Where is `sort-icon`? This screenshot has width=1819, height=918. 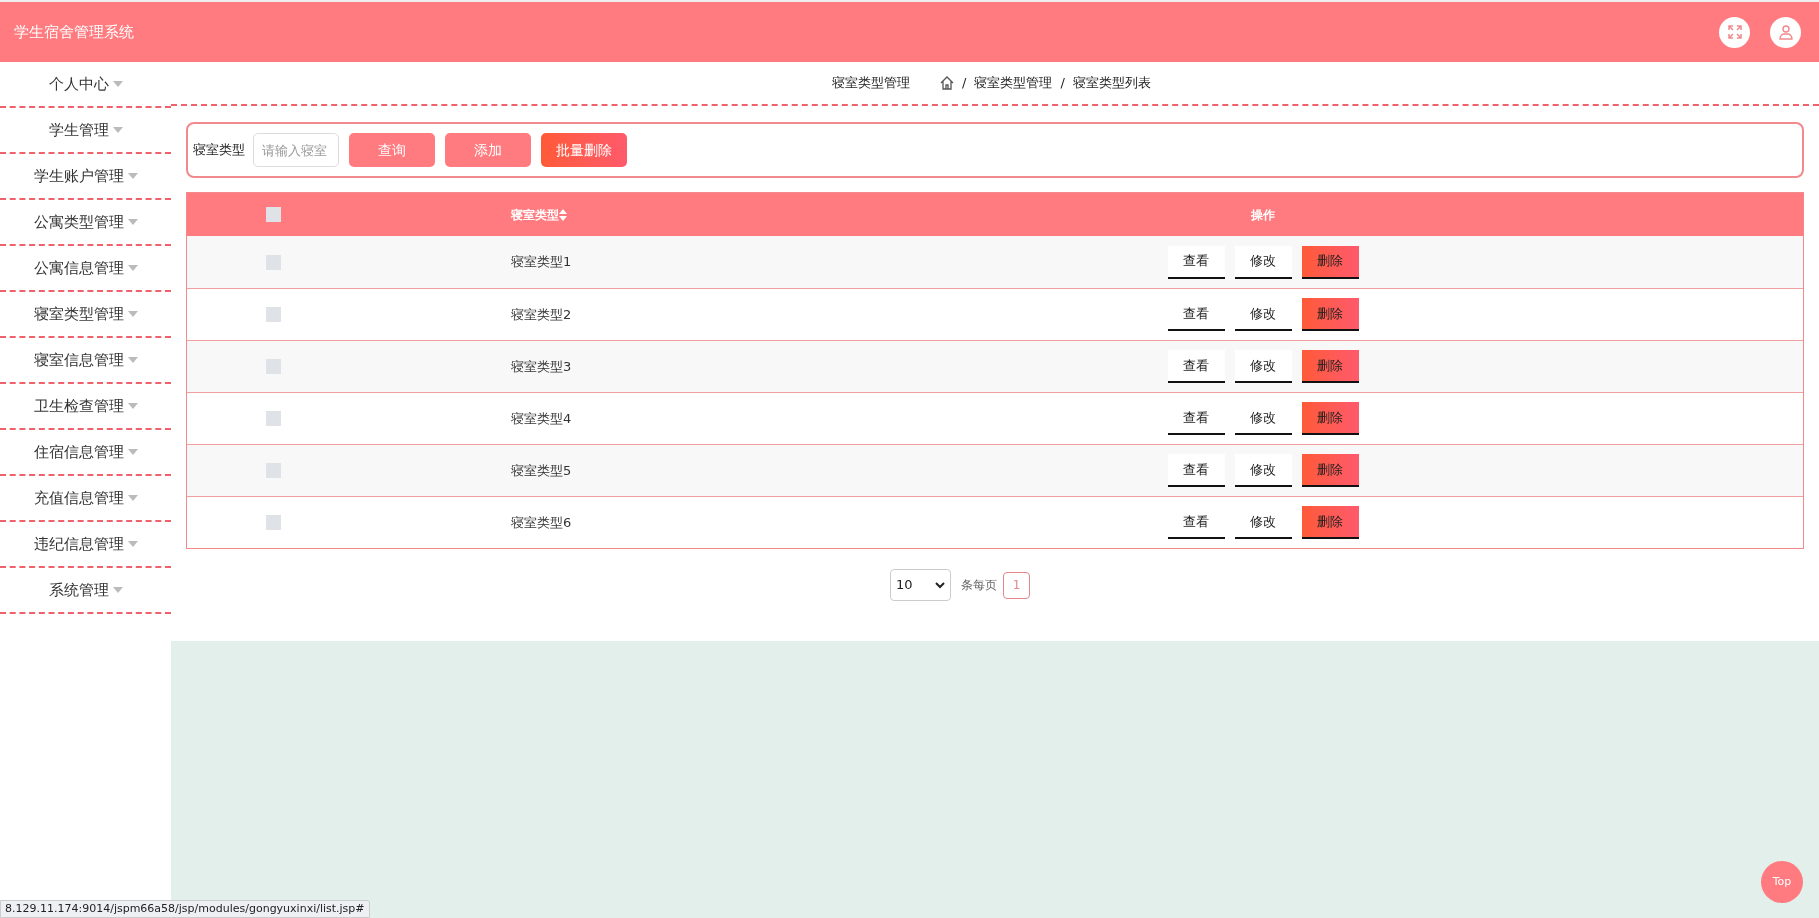 sort-icon is located at coordinates (563, 214).